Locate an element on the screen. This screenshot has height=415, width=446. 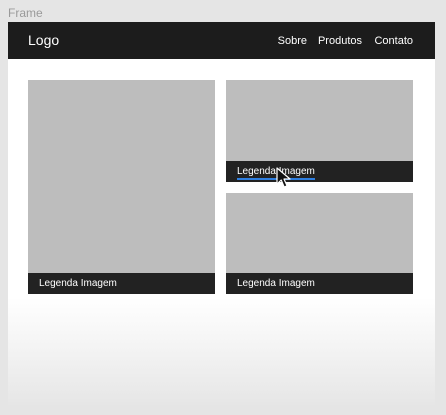
nav-link-sobre: Sobre is located at coordinates (292, 41).